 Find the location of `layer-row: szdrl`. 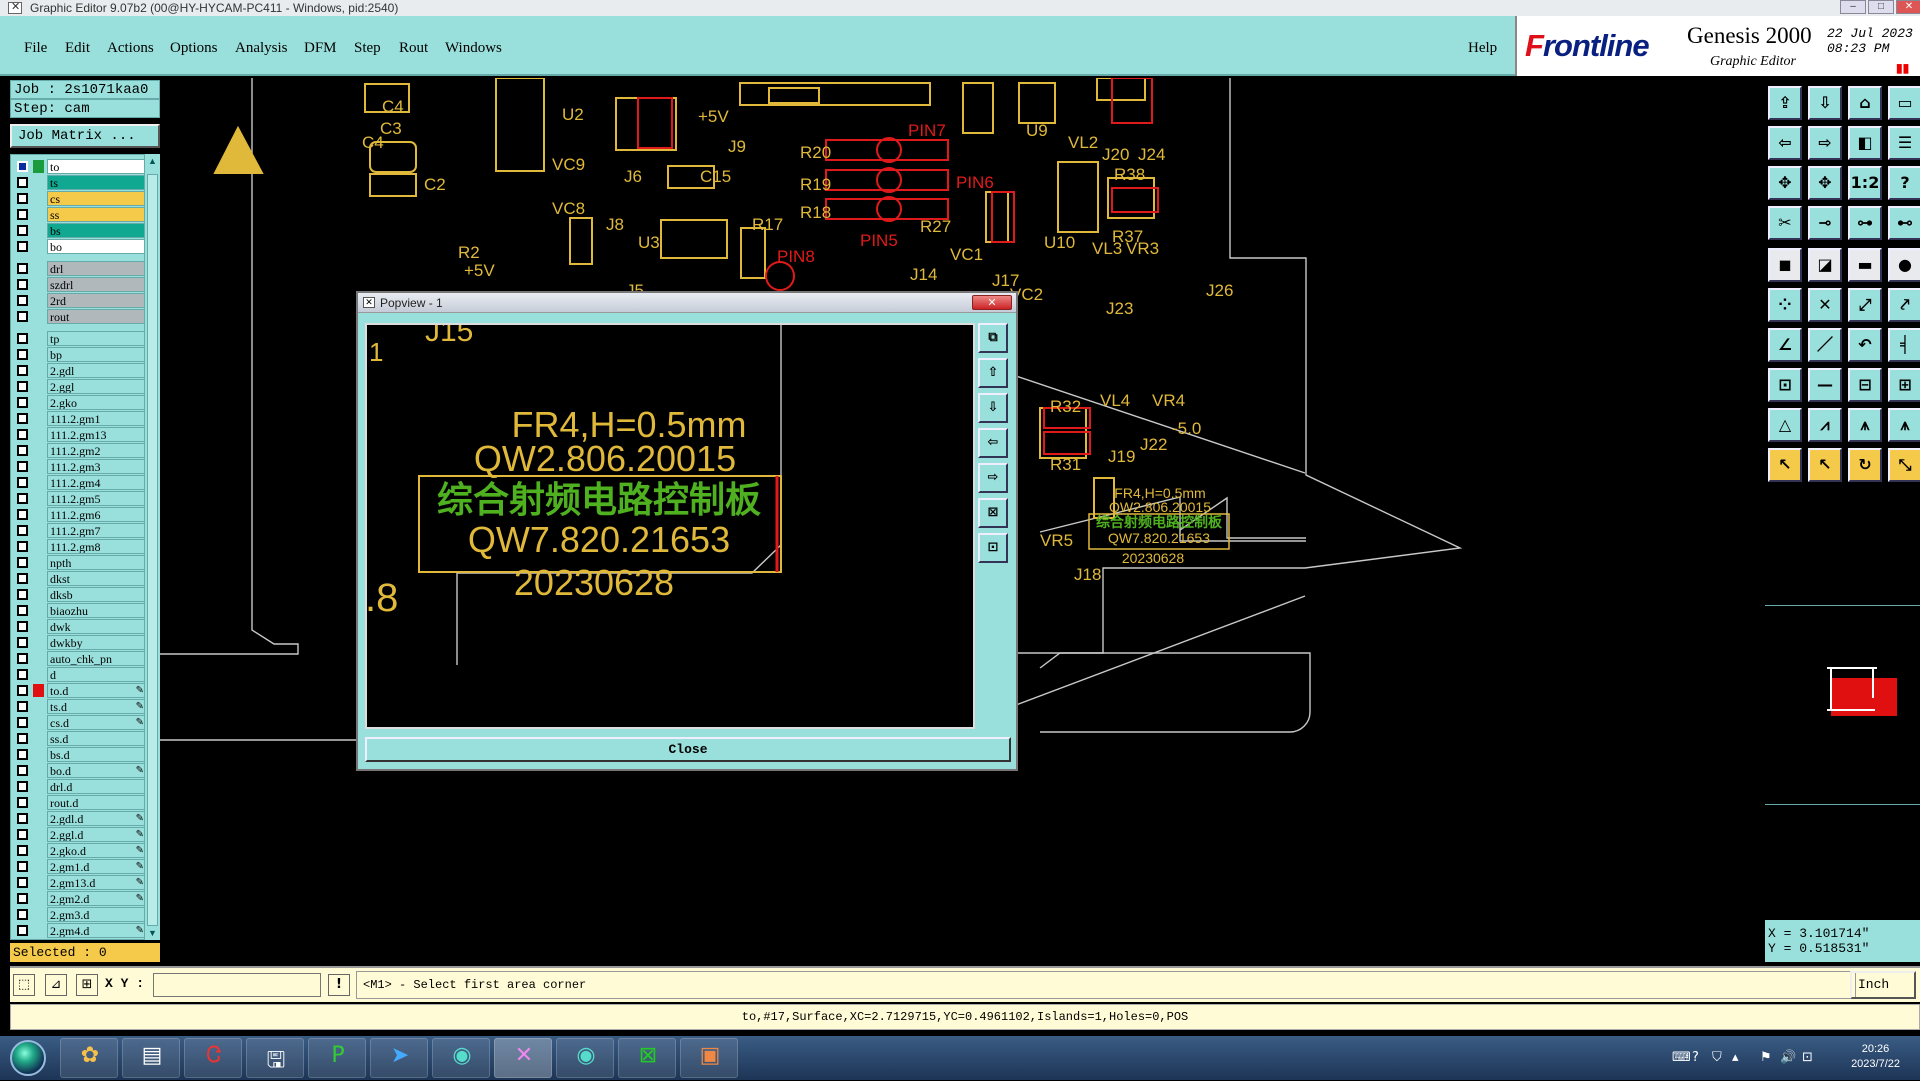

layer-row: szdrl is located at coordinates (81, 284).